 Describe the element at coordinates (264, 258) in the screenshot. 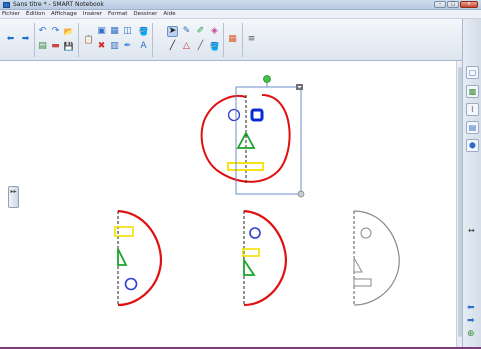

I see `face-drawing-middle` at that location.